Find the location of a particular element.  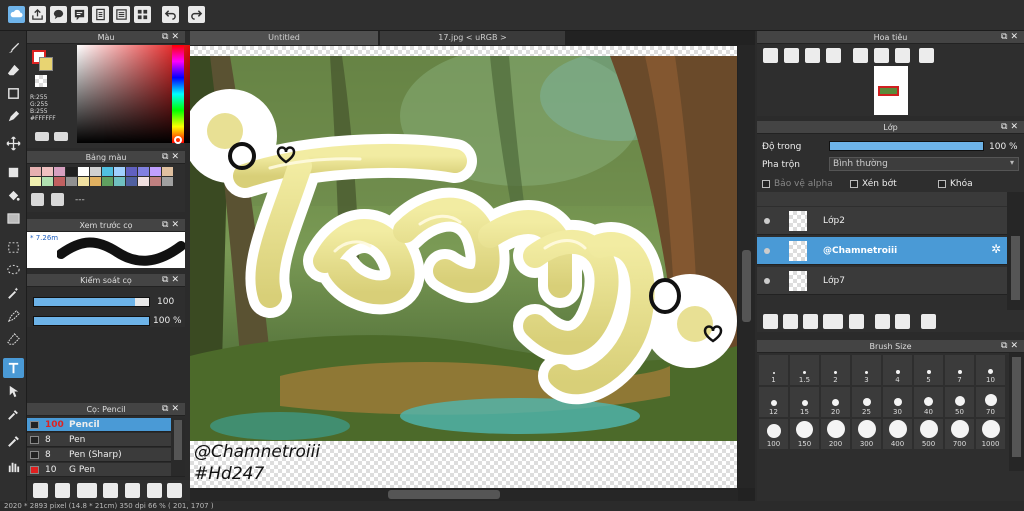

document-icon is located at coordinates (100, 14).